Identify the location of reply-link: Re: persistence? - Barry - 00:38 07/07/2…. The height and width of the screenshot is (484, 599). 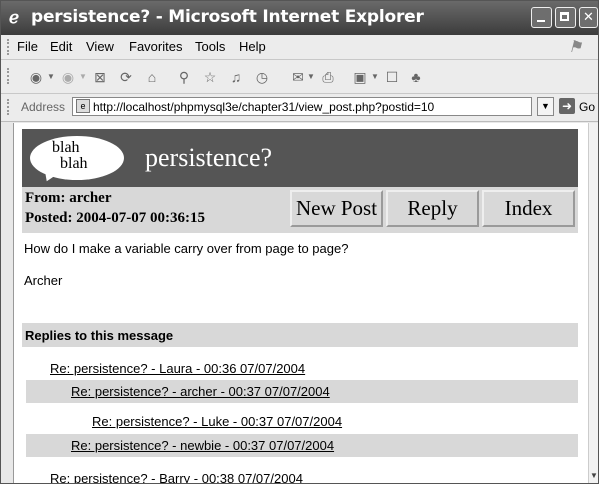
(176, 477).